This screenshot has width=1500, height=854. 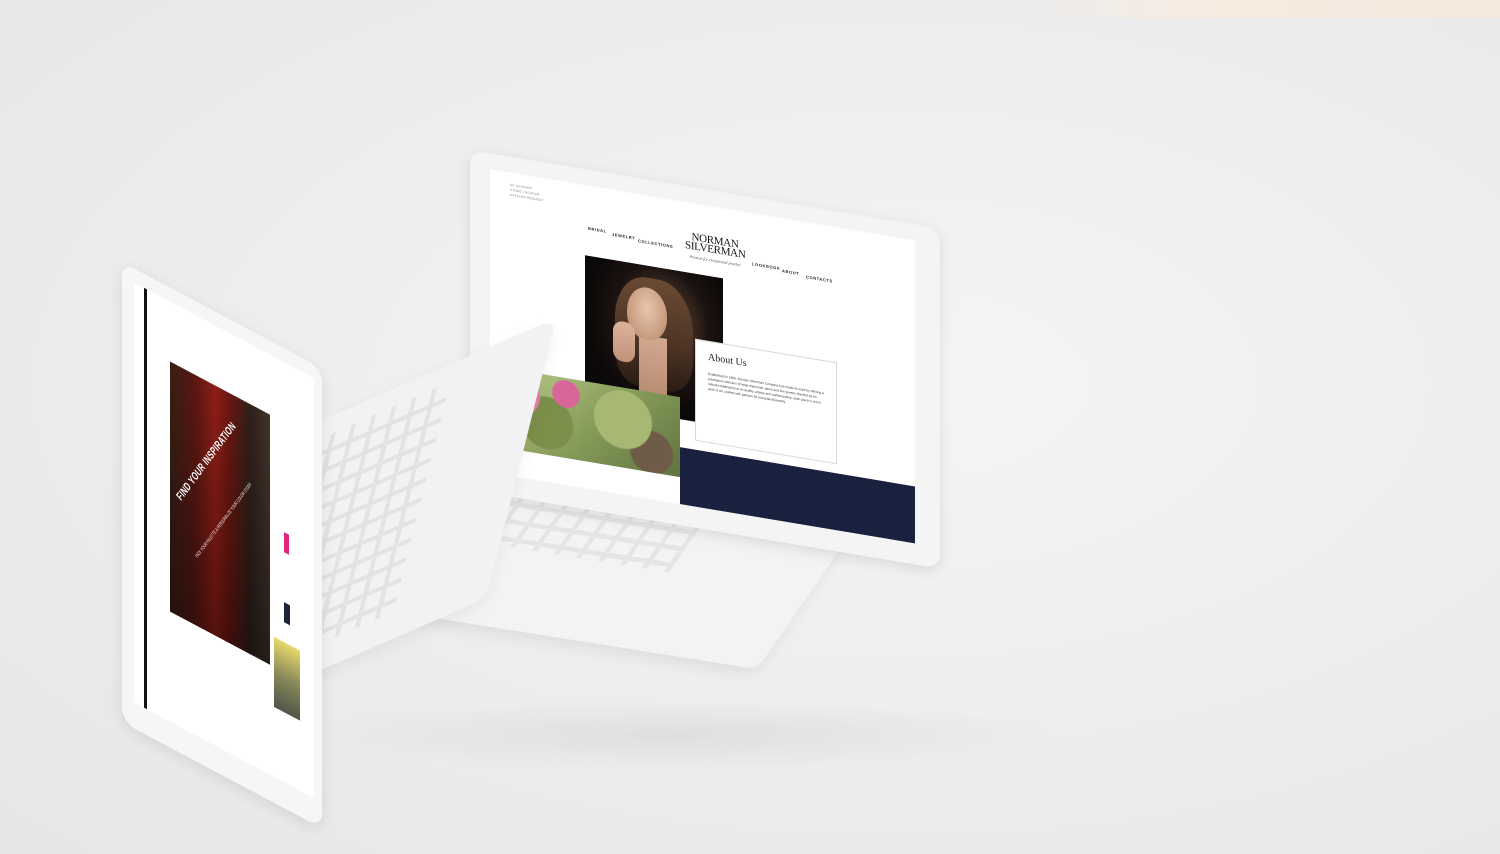 What do you see at coordinates (624, 341) in the screenshot?
I see `portrait-hand` at bounding box center [624, 341].